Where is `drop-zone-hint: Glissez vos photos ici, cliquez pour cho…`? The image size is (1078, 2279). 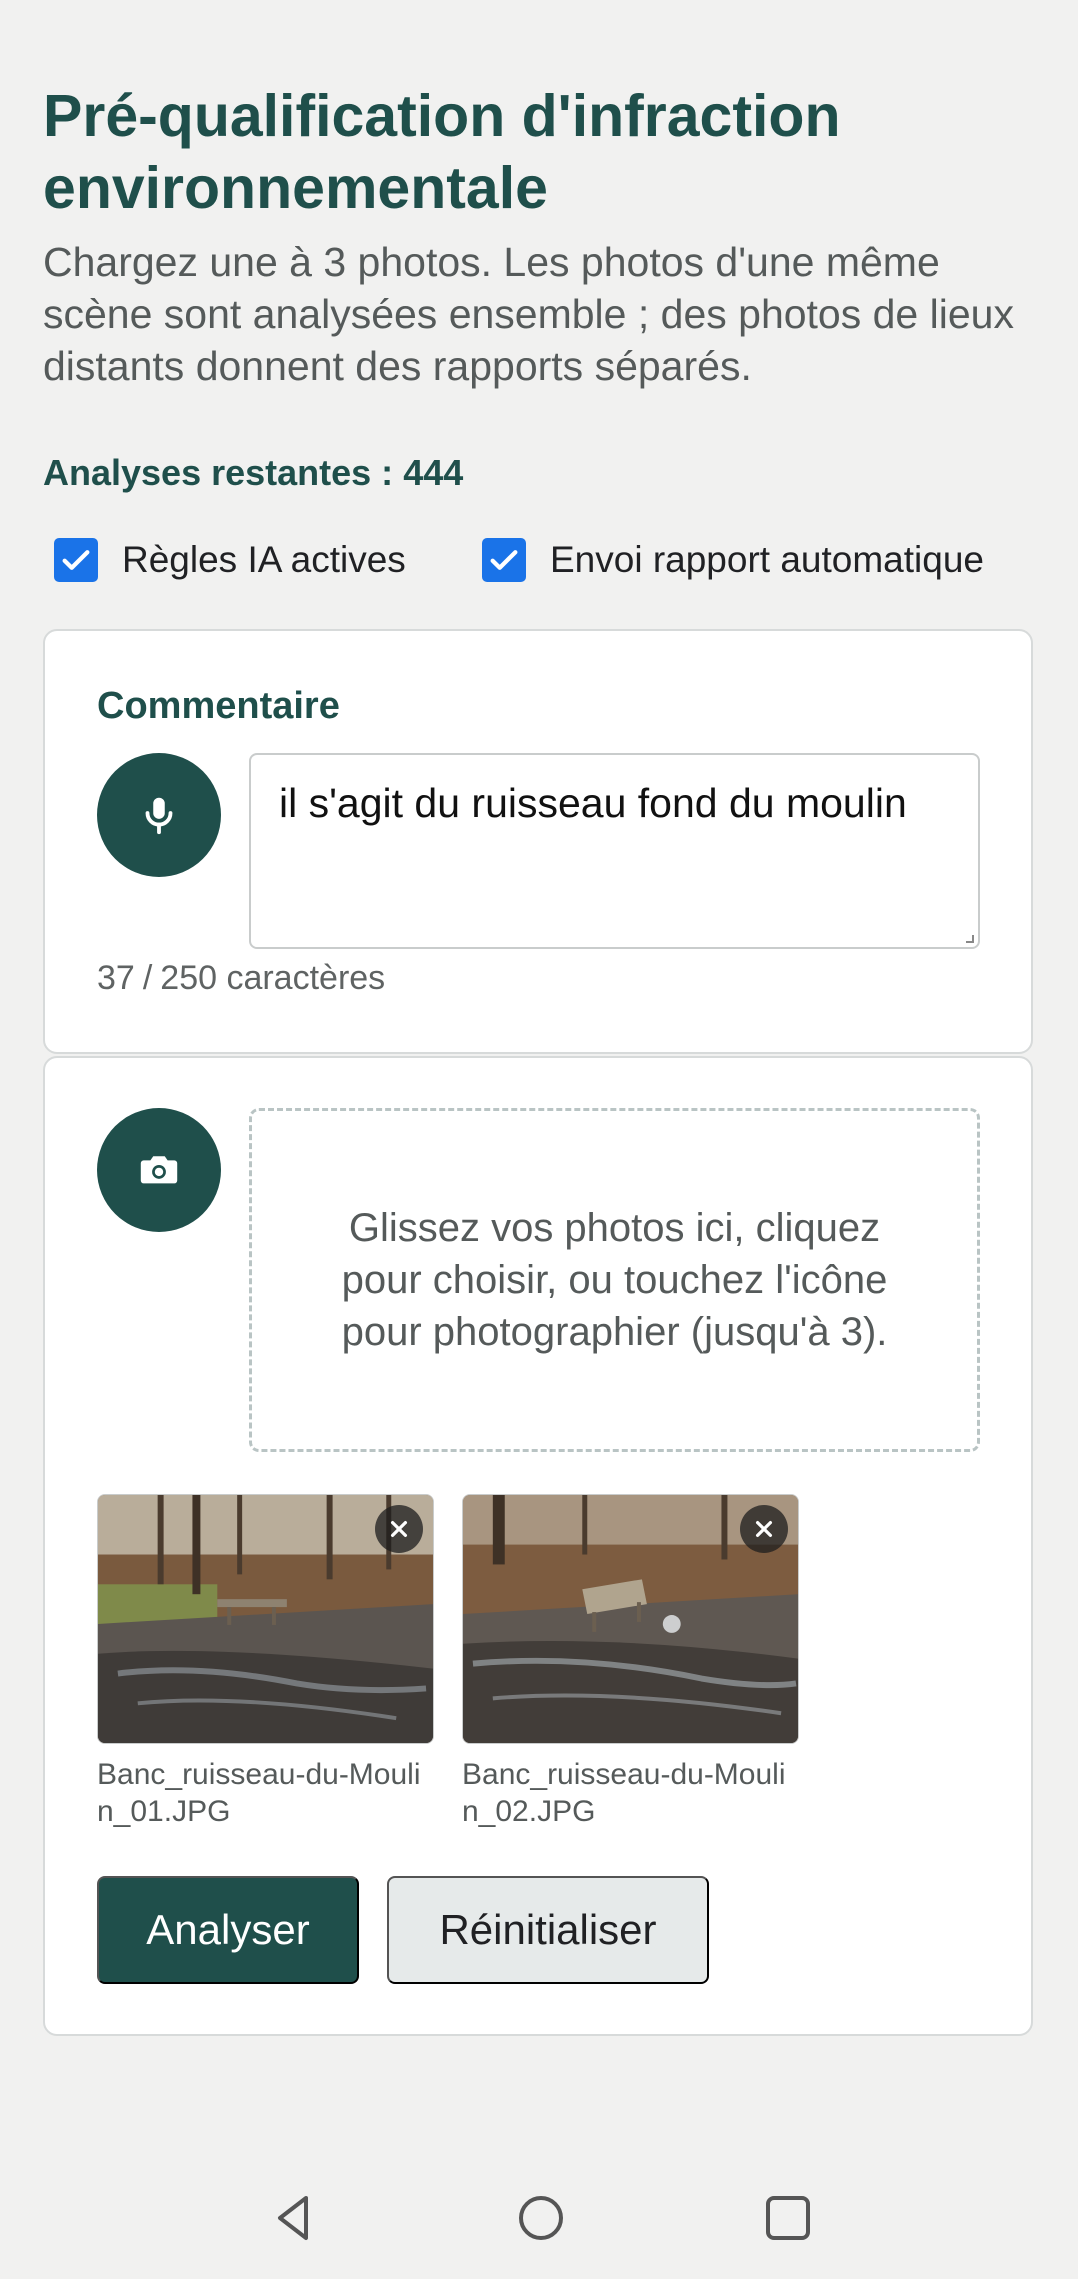 drop-zone-hint: Glissez vos photos ici, cliquez pour cho… is located at coordinates (614, 1280).